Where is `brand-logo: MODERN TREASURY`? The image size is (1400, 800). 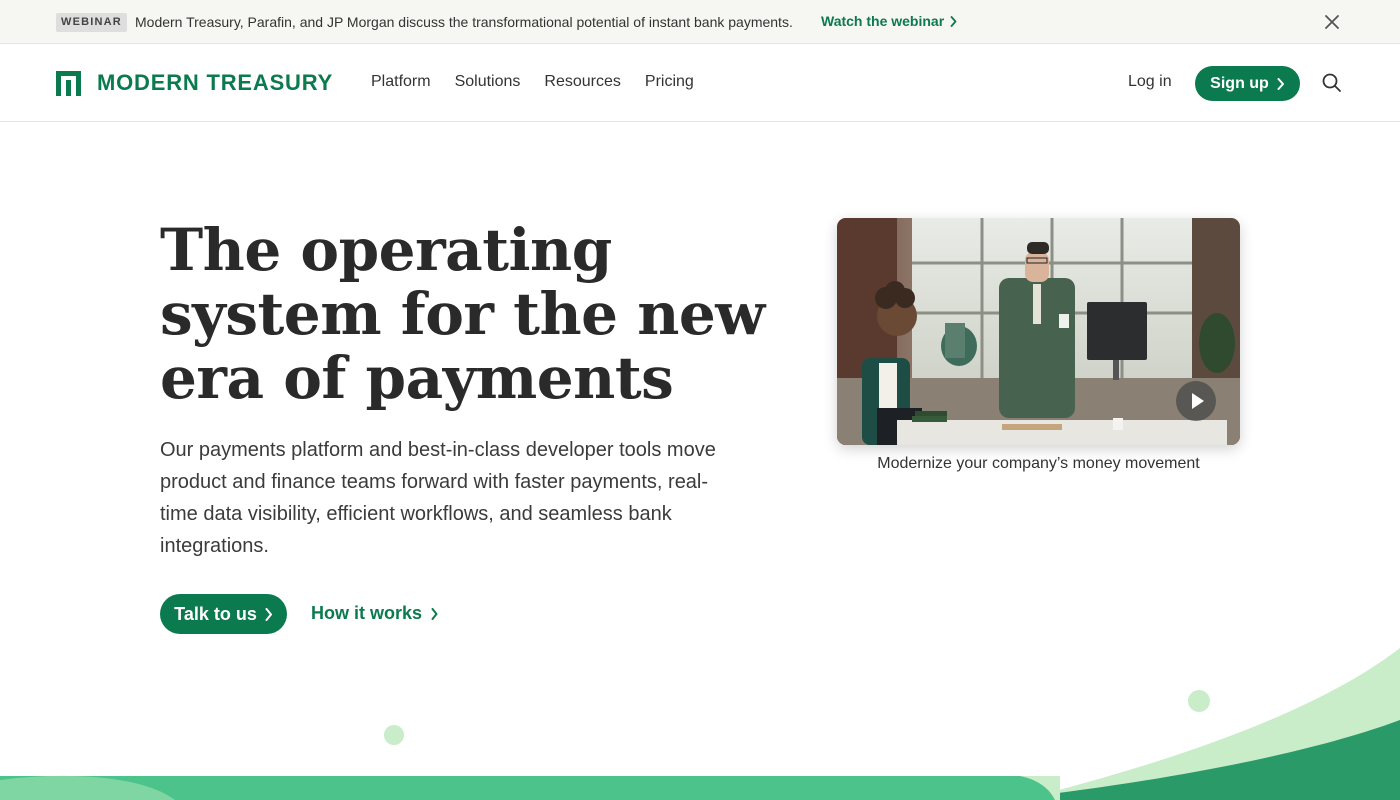
brand-logo: MODERN TREASURY is located at coordinates (194, 83).